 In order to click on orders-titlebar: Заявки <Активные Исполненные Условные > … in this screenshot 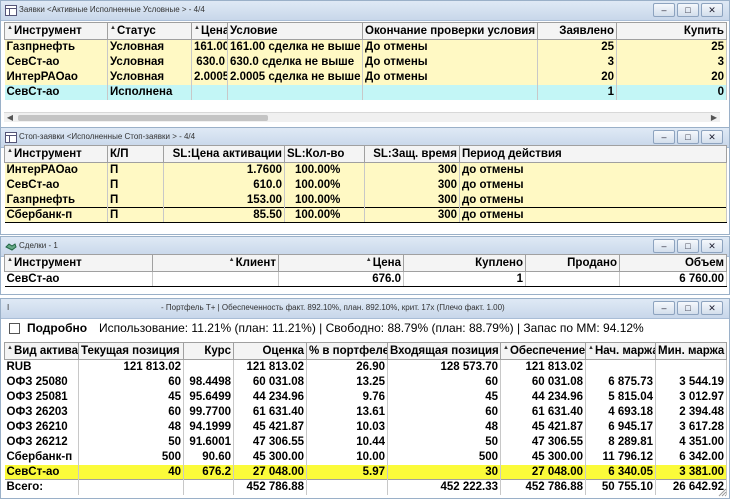, I will do `click(365, 11)`.